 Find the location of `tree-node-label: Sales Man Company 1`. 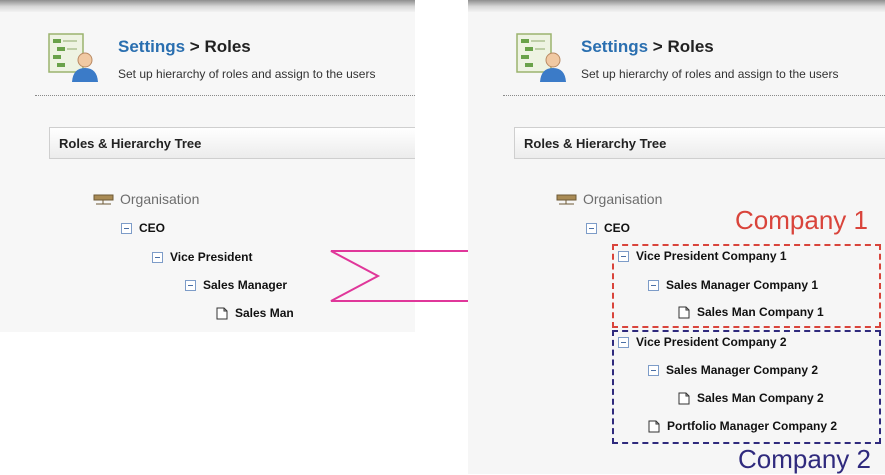

tree-node-label: Sales Man Company 1 is located at coordinates (760, 312).